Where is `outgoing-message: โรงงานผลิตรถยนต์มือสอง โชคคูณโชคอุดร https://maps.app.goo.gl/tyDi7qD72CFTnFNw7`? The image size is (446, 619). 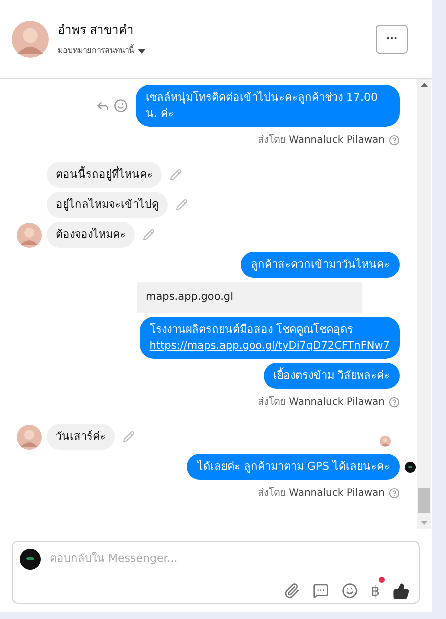
outgoing-message: โรงงานผลิตรถยนต์มือสอง โชคคูณโชคอุดร https://maps.app.goo.gl/tyDi7qD72CFTnFNw7 is located at coordinates (270, 338).